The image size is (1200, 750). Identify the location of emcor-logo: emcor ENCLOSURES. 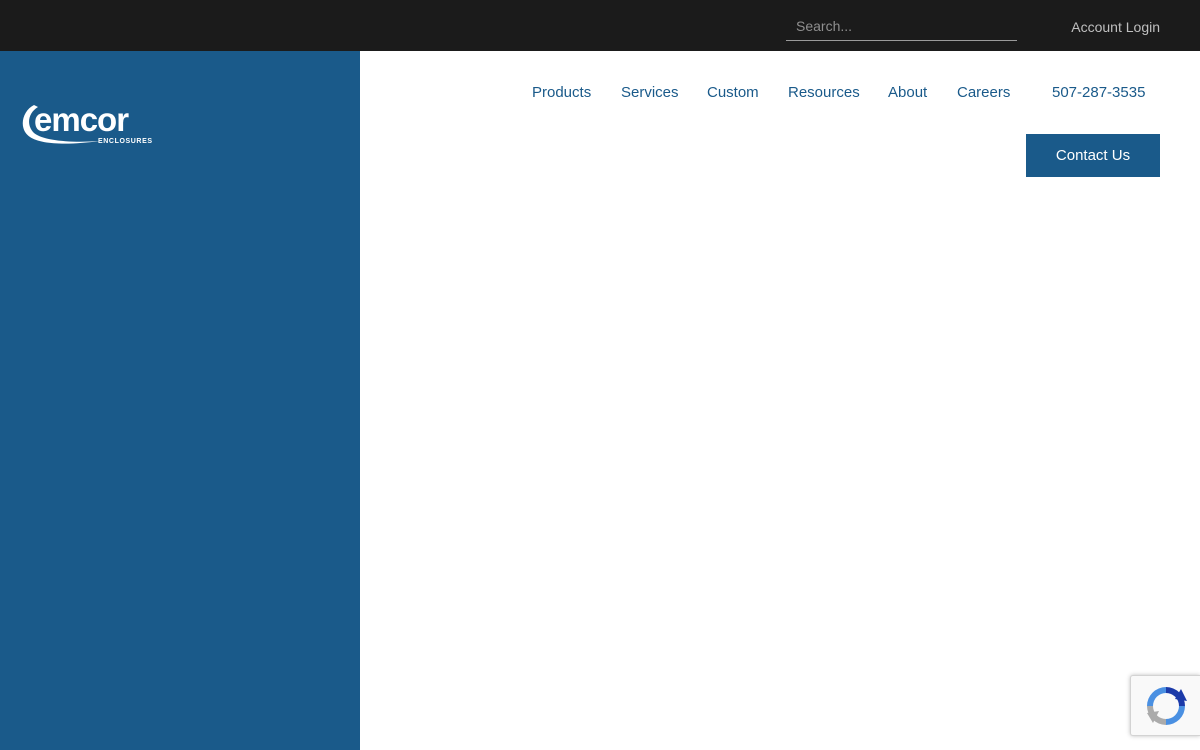
(96, 124).